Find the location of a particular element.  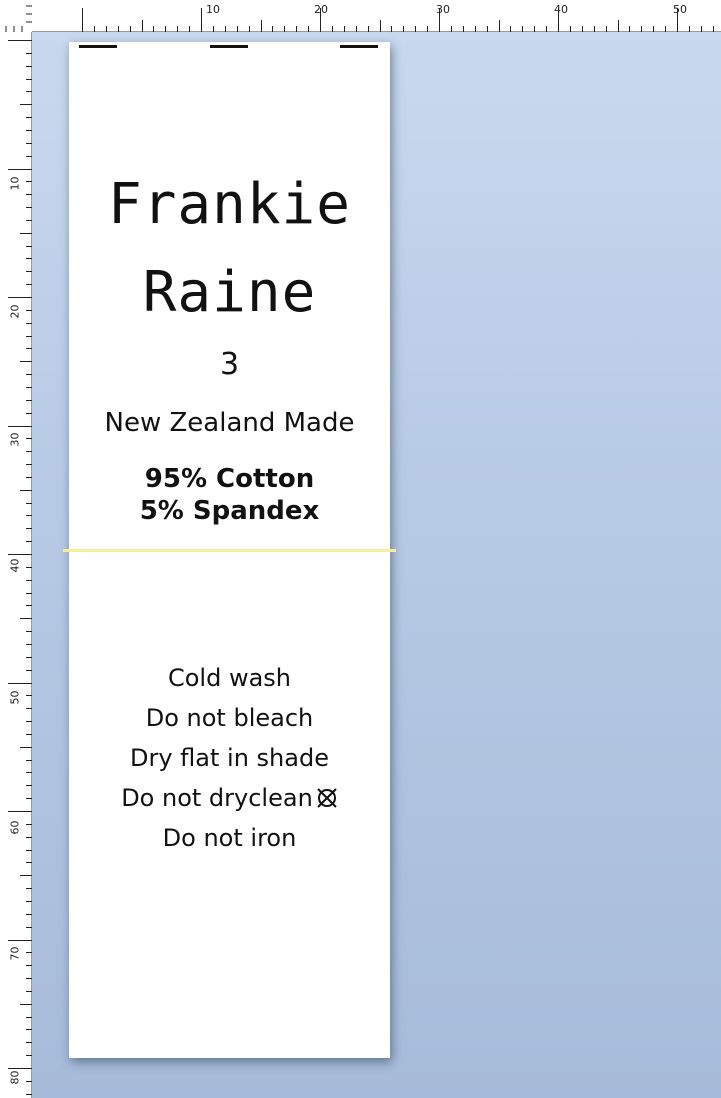

fold-guide-line is located at coordinates (229, 550).